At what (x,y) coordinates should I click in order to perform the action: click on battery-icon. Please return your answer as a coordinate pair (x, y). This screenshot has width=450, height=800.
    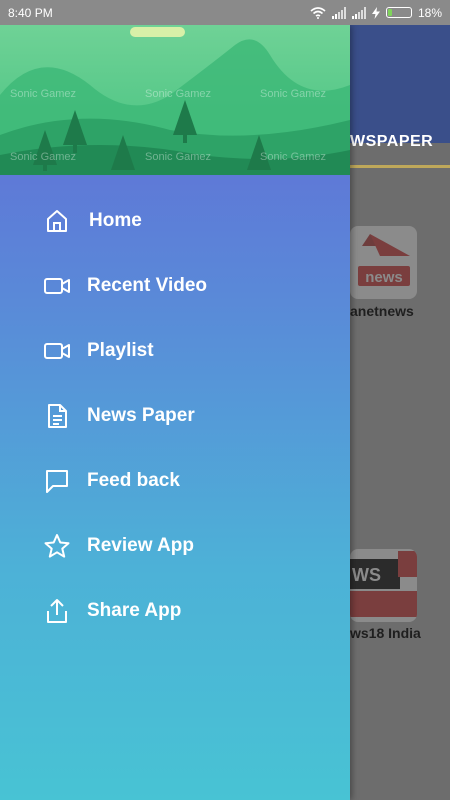
    Looking at the image, I should click on (398, 12).